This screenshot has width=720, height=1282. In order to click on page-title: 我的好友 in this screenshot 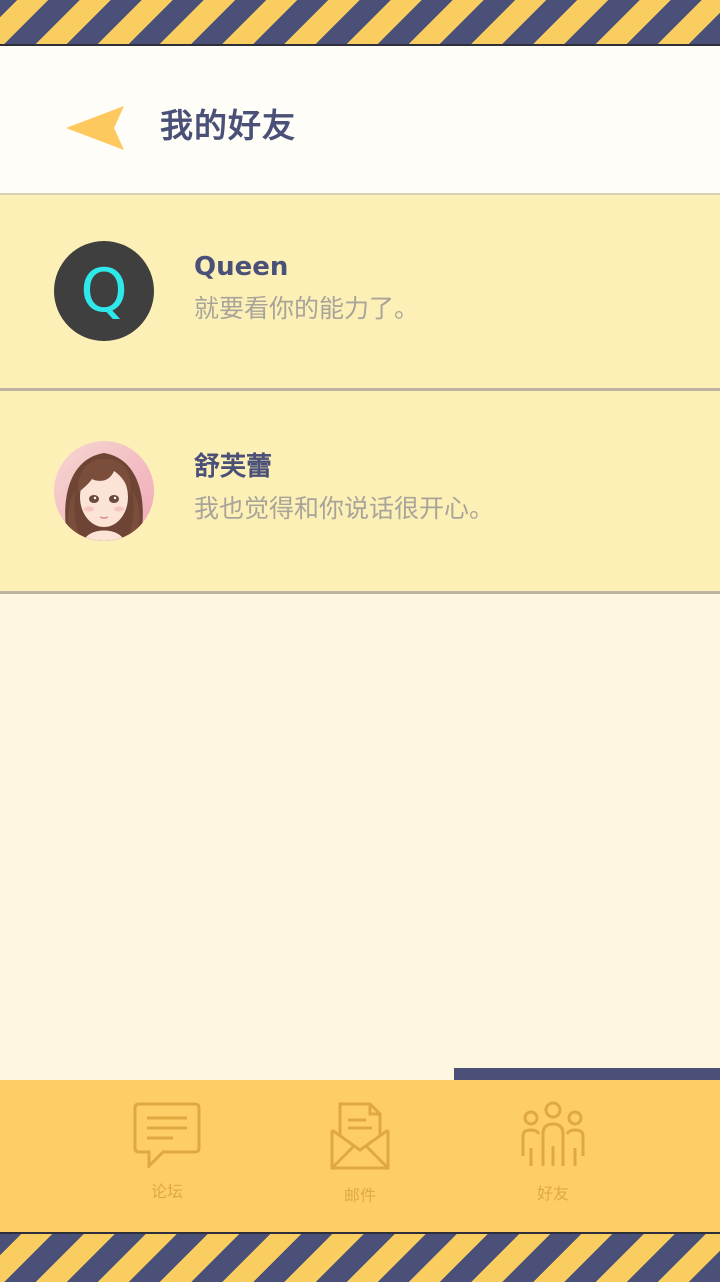, I will do `click(228, 125)`.